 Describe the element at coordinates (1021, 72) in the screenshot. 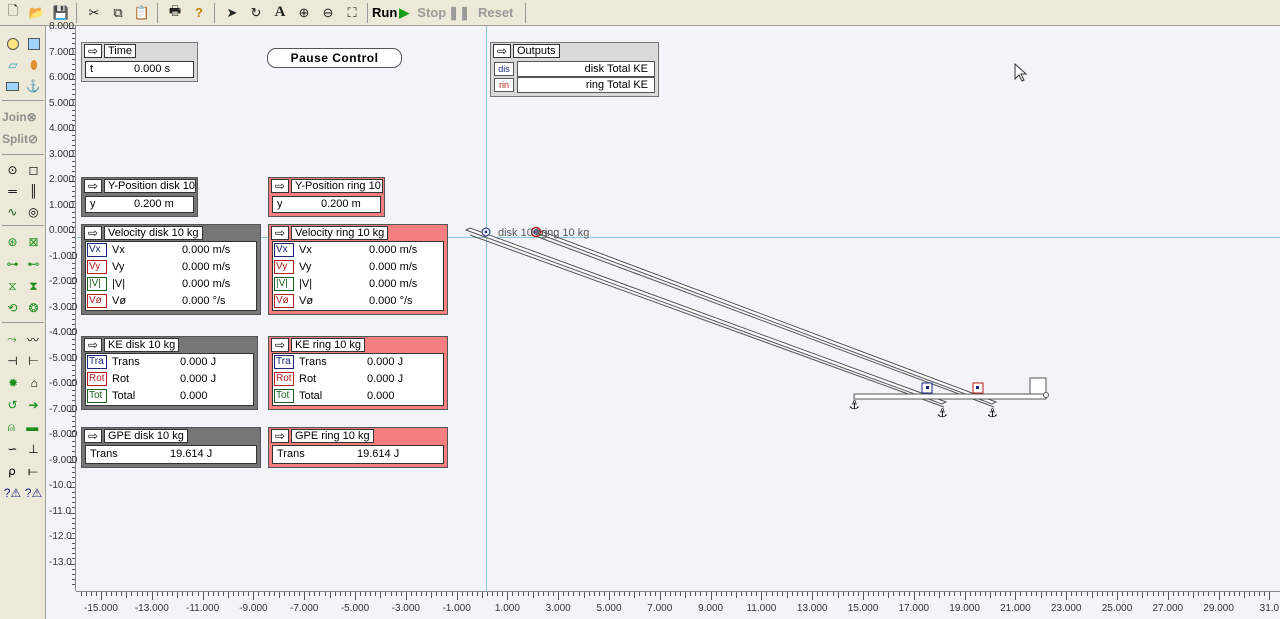

I see `mouse-cursor-icon` at that location.